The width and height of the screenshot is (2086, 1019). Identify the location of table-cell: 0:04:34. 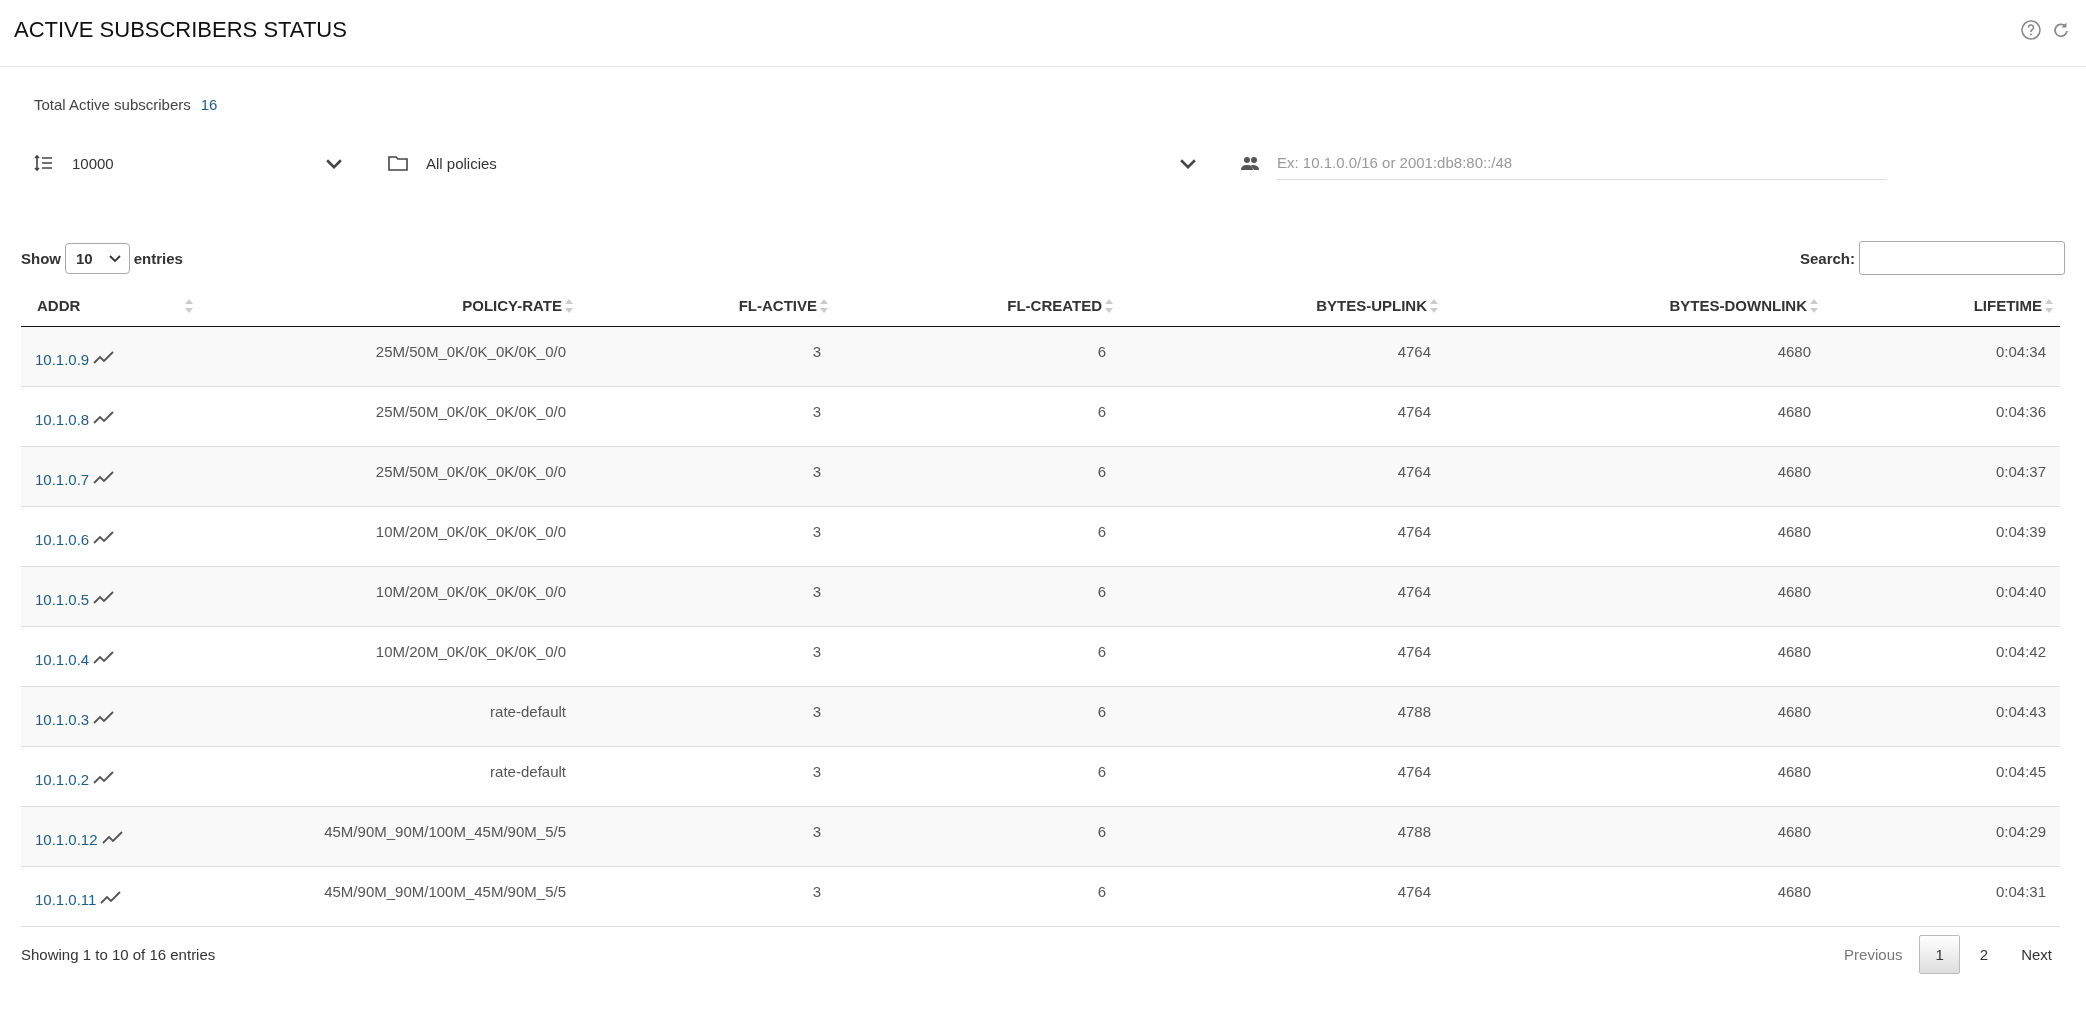
(1942, 356).